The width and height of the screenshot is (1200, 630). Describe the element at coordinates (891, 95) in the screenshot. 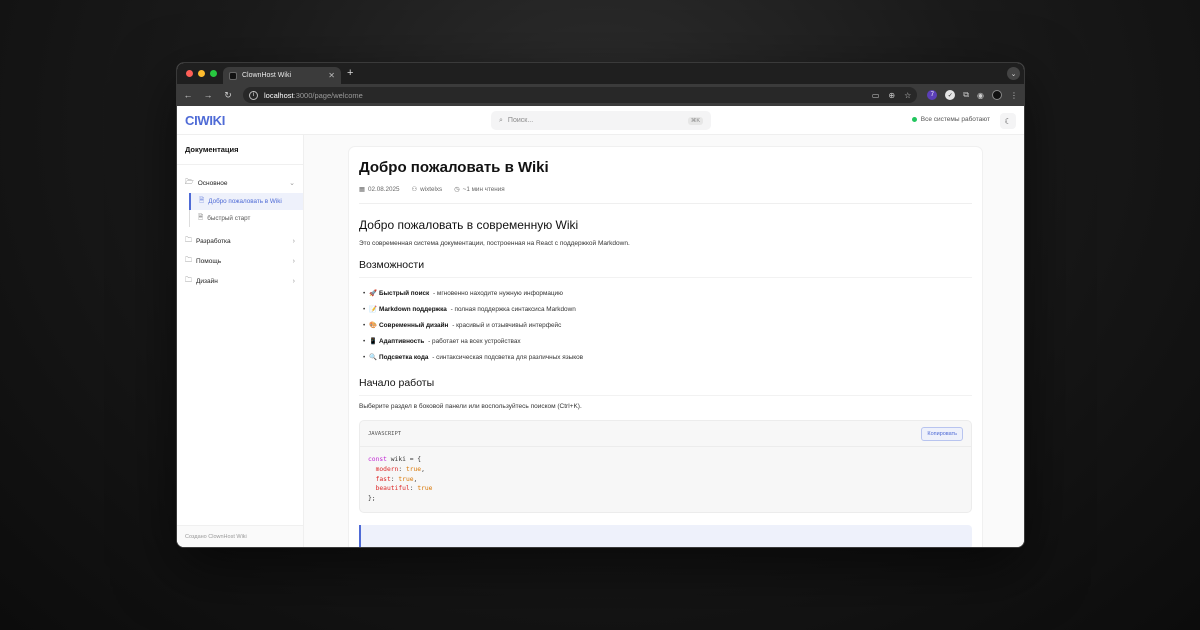

I see `zoom-icon: ⊕` at that location.